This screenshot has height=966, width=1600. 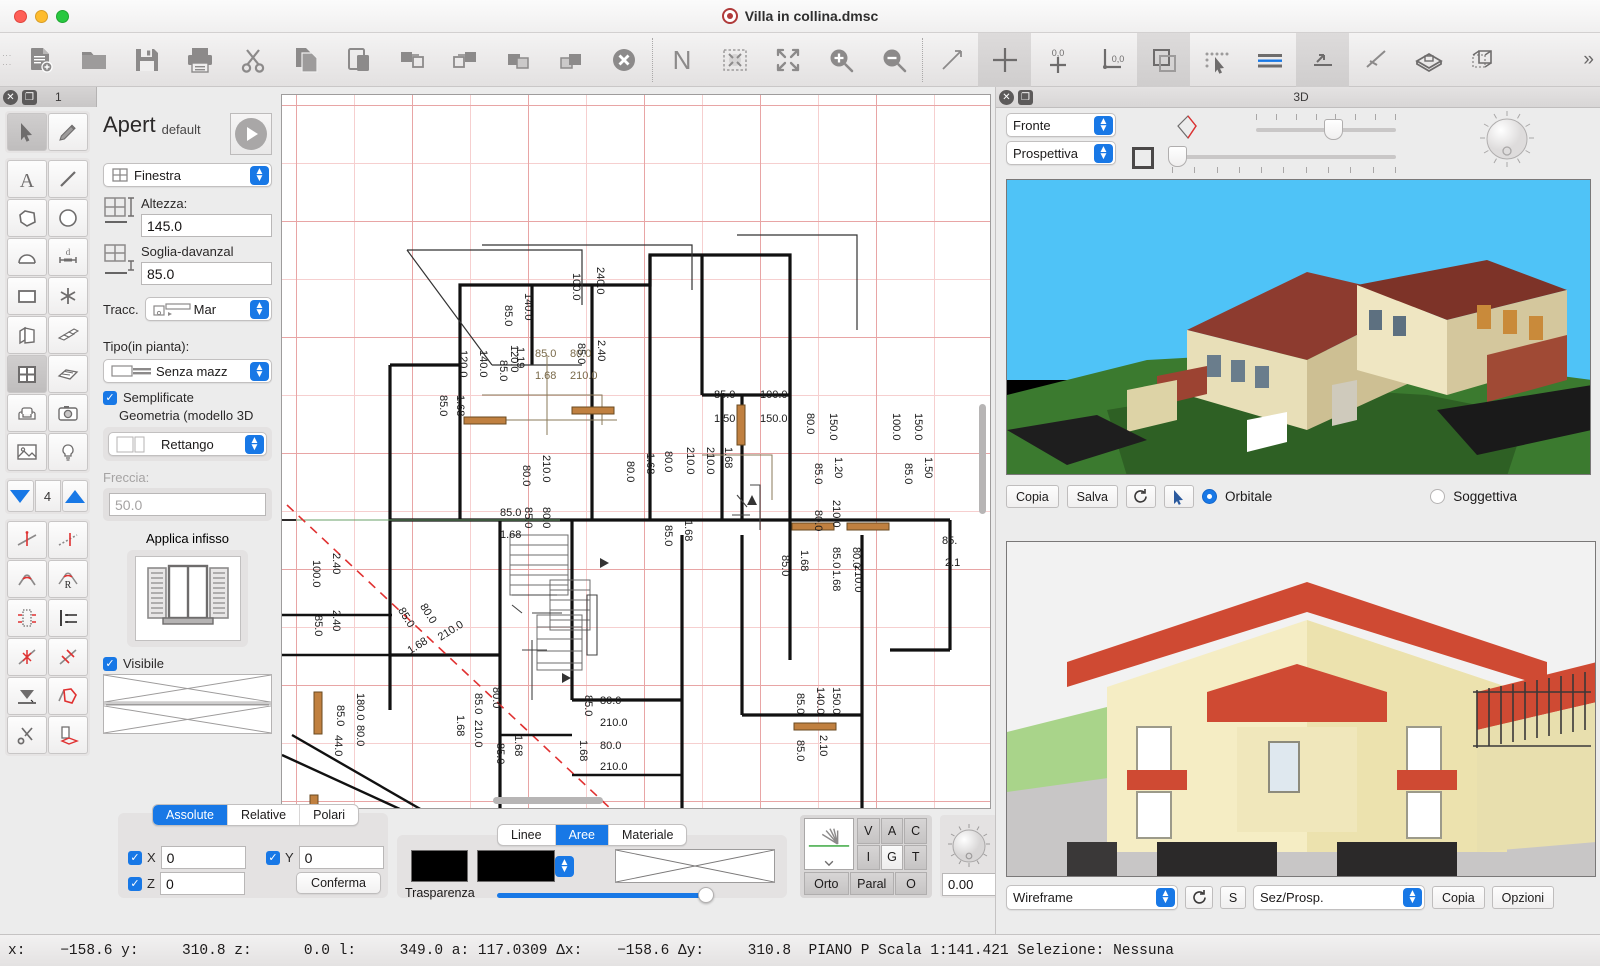 I want to click on snap-perpendicular-button, so click(x=1322, y=59).